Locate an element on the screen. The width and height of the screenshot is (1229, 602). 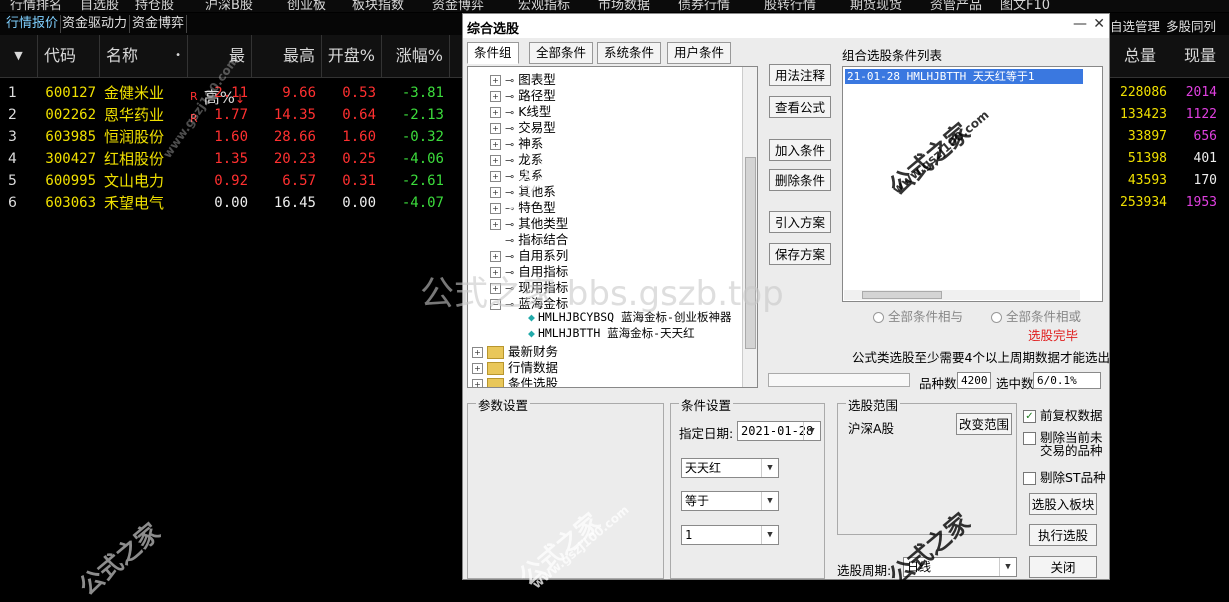
minimize-icon: — is located at coordinates (1080, 24).